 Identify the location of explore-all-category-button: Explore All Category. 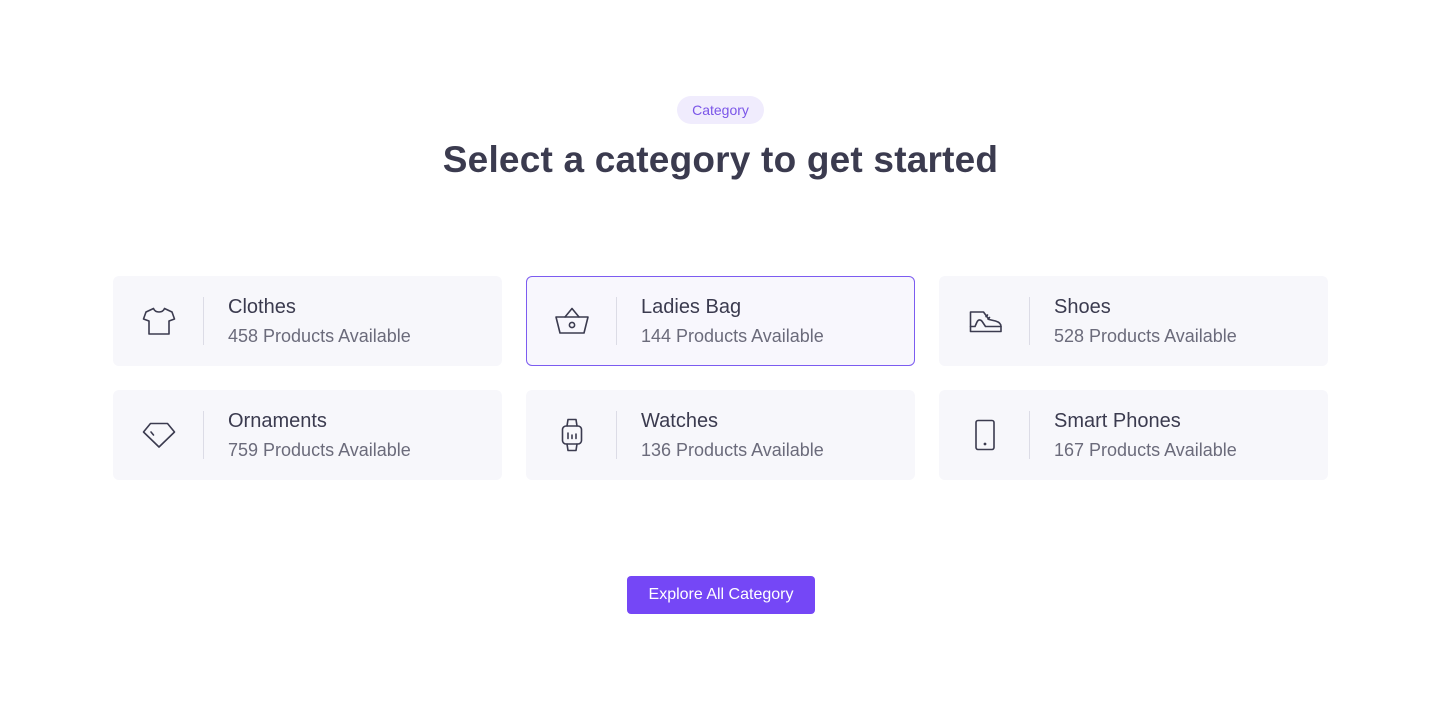
(721, 595).